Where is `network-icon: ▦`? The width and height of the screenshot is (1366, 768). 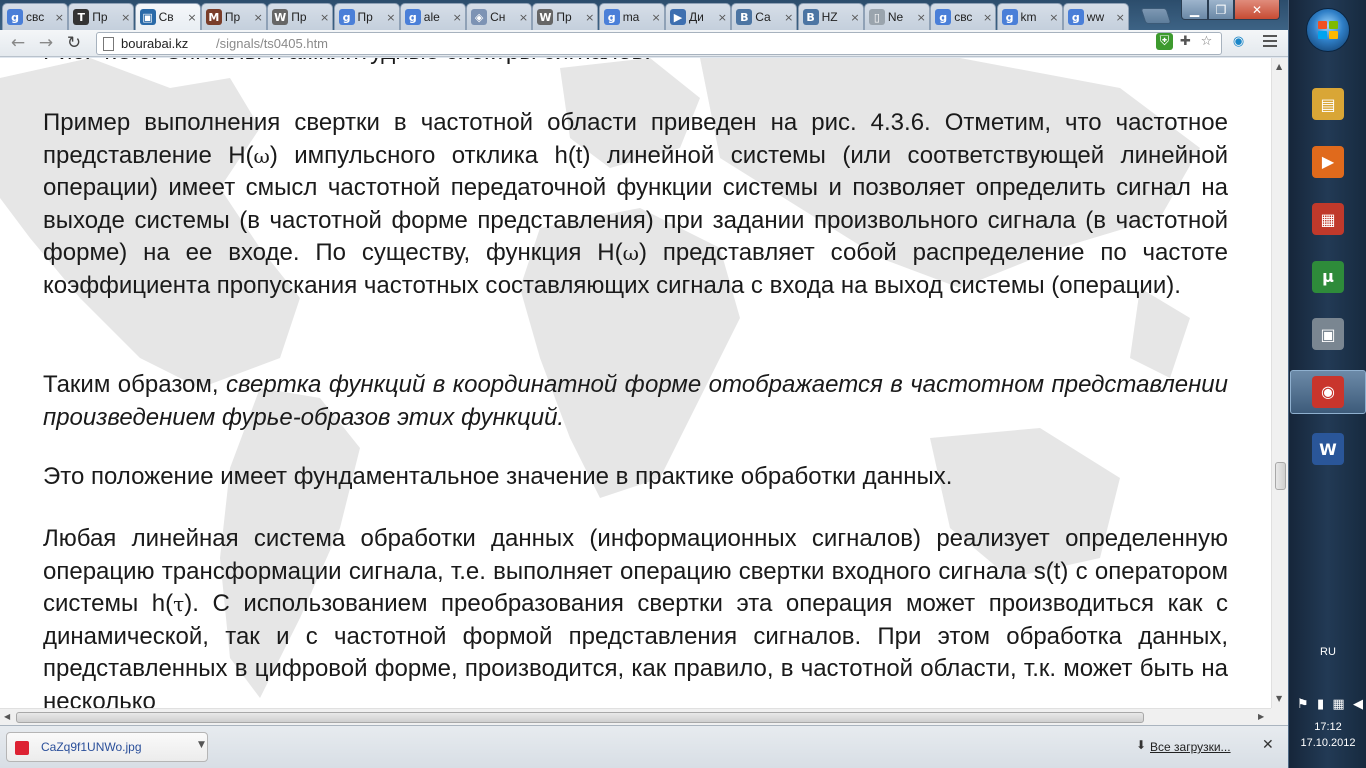
network-icon: ▦ is located at coordinates (1338, 704).